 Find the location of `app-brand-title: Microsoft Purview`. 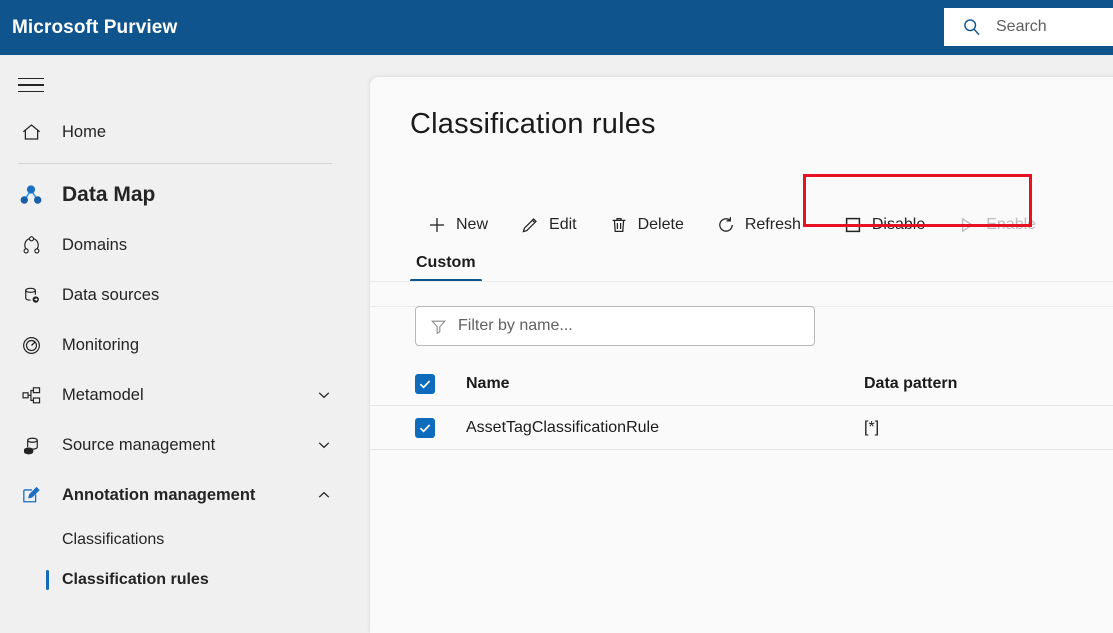

app-brand-title: Microsoft Purview is located at coordinates (95, 27).